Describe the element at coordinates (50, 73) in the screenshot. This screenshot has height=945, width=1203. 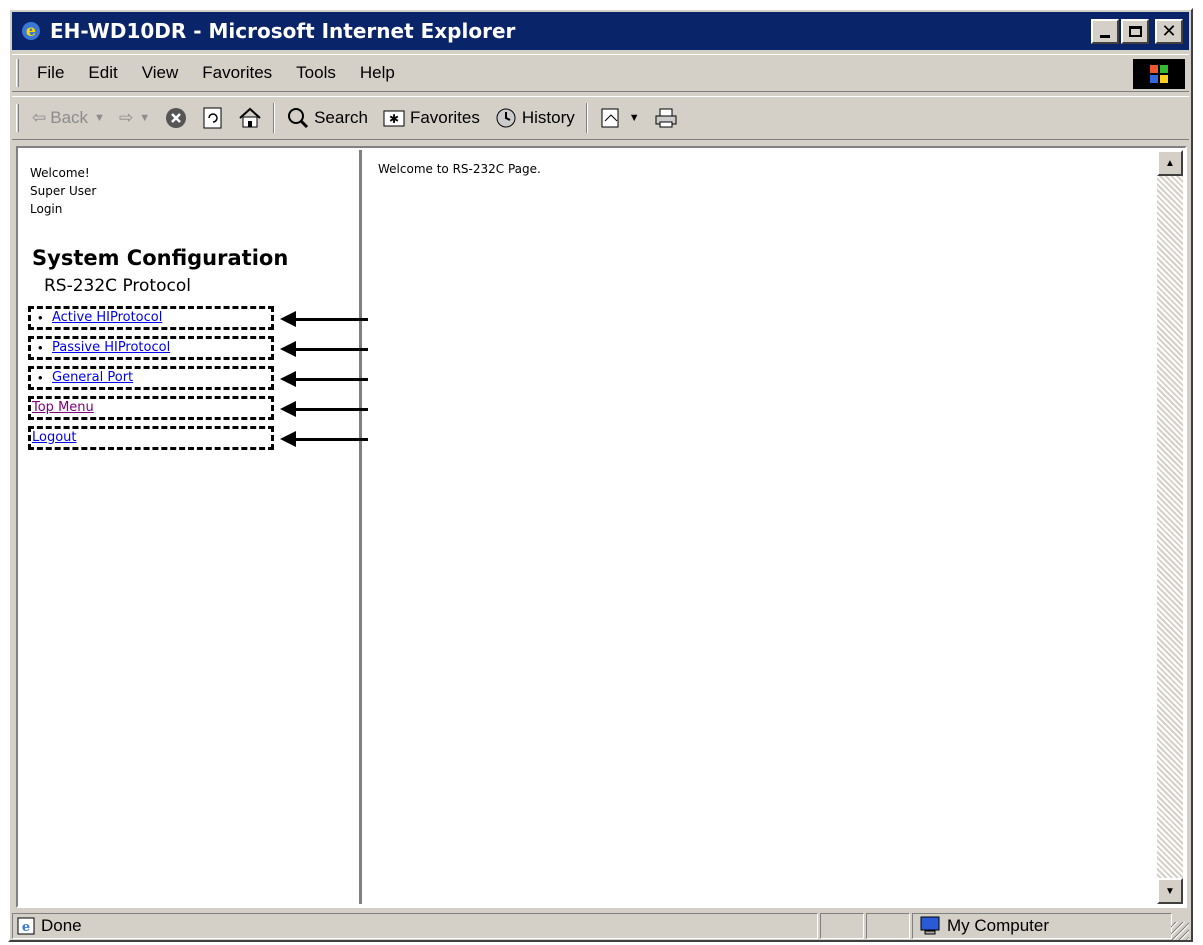
I see `menu-file: File` at that location.